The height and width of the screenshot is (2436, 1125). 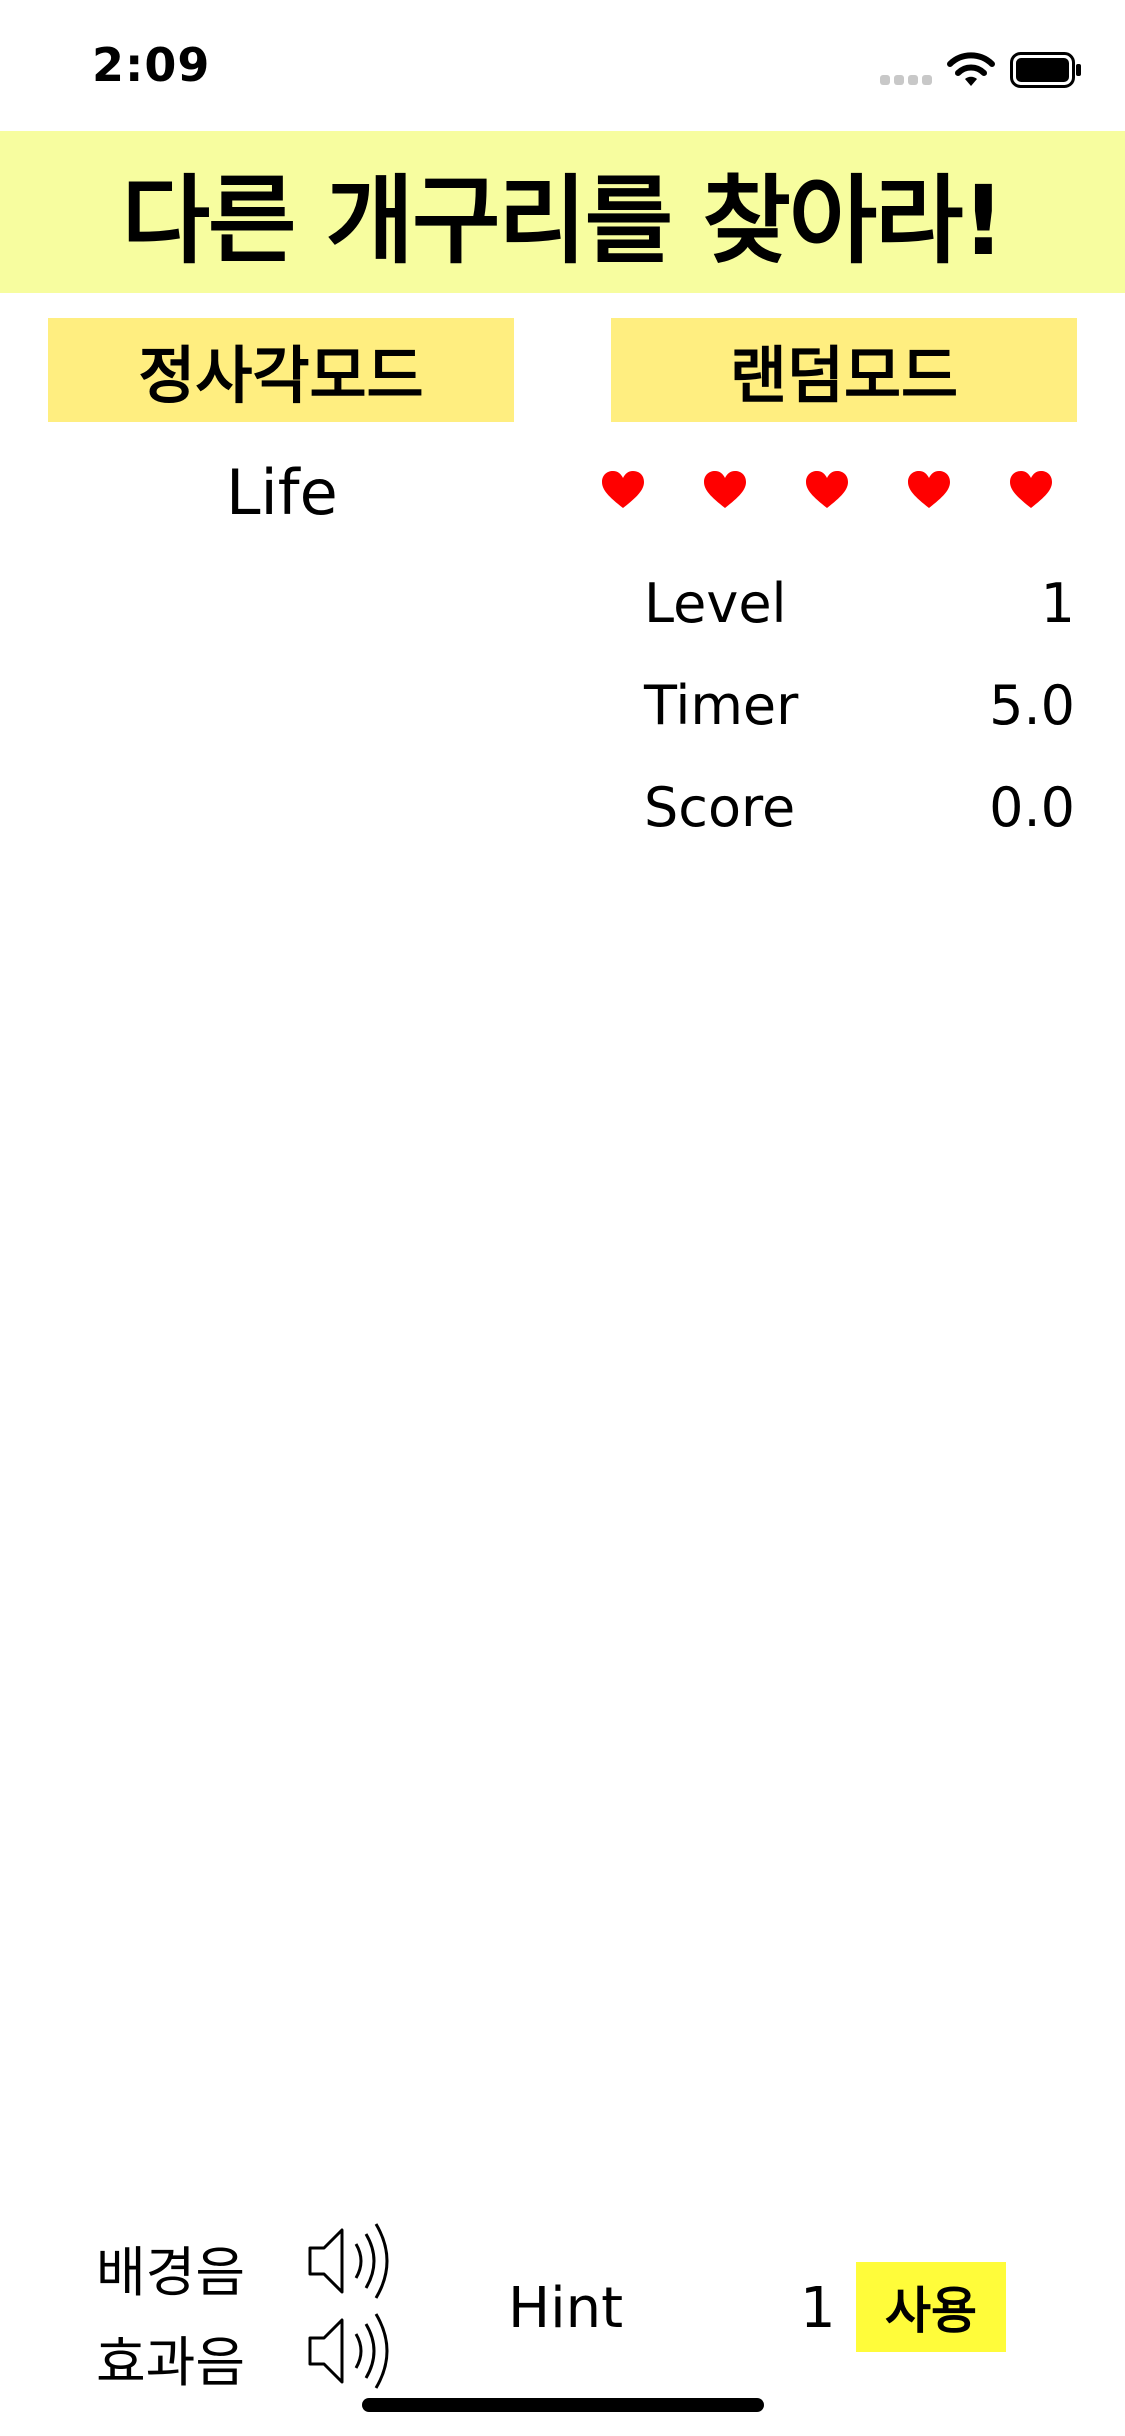 What do you see at coordinates (715, 603) in the screenshot?
I see `level-label: Level` at bounding box center [715, 603].